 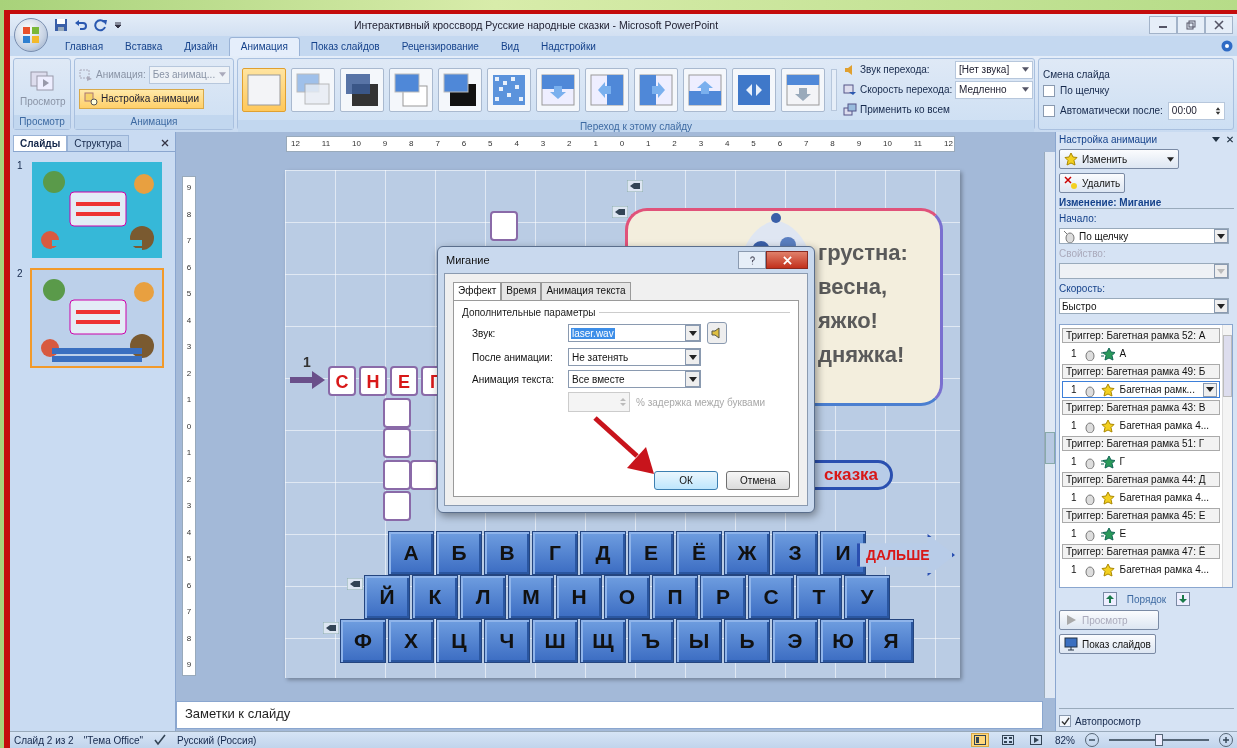 I want to click on letter-key: Н, so click(x=579, y=597).